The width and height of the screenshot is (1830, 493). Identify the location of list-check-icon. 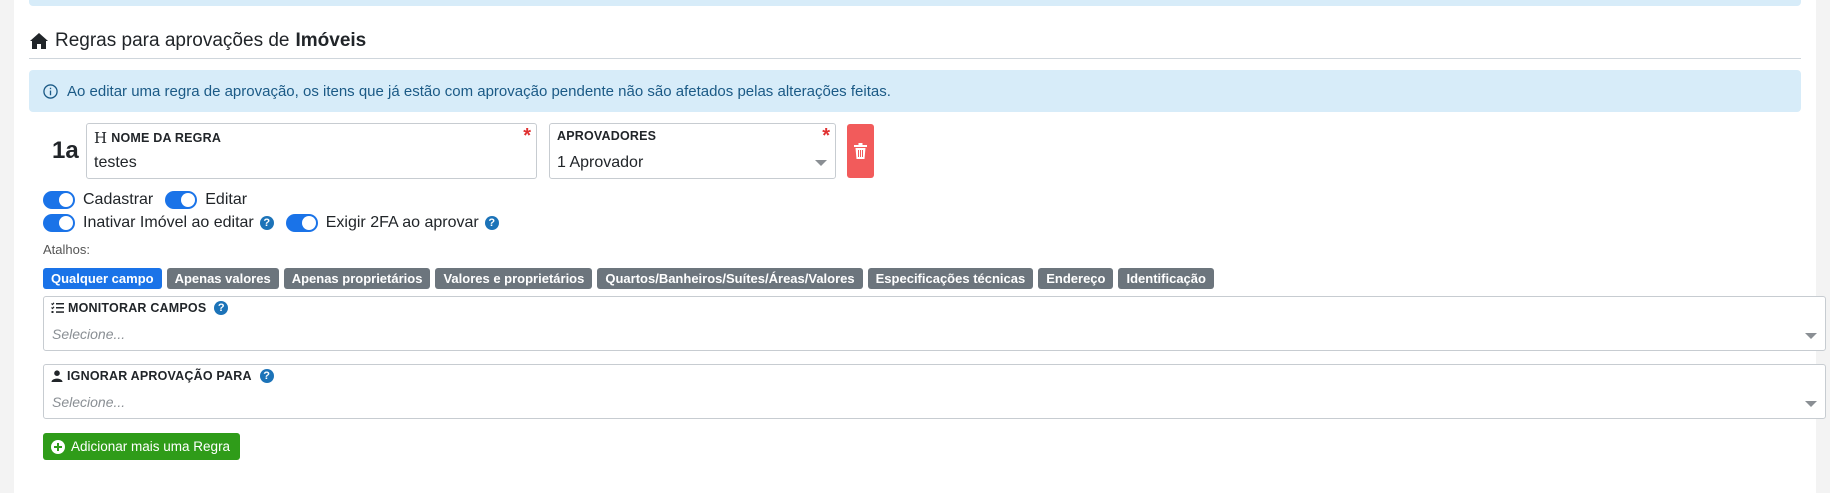
(57, 307).